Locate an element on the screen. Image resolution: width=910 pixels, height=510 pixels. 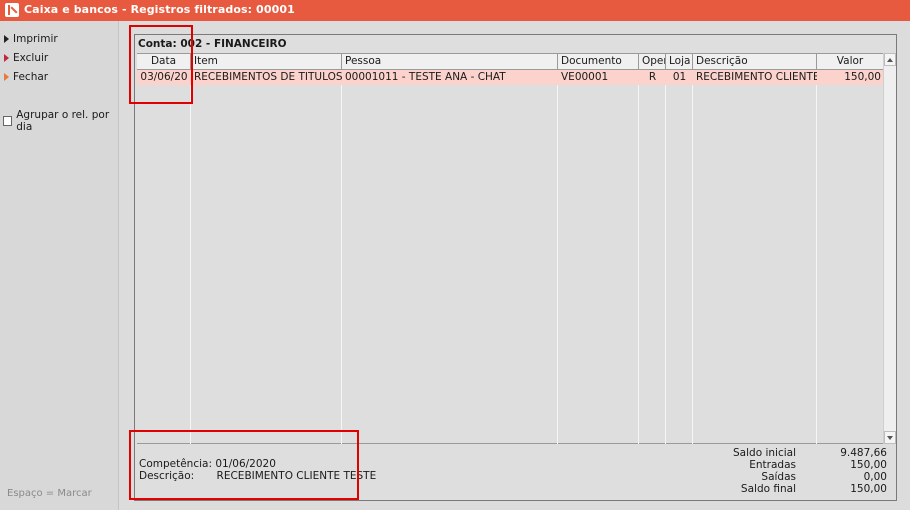
column-header-item: Item is located at coordinates (266, 62).